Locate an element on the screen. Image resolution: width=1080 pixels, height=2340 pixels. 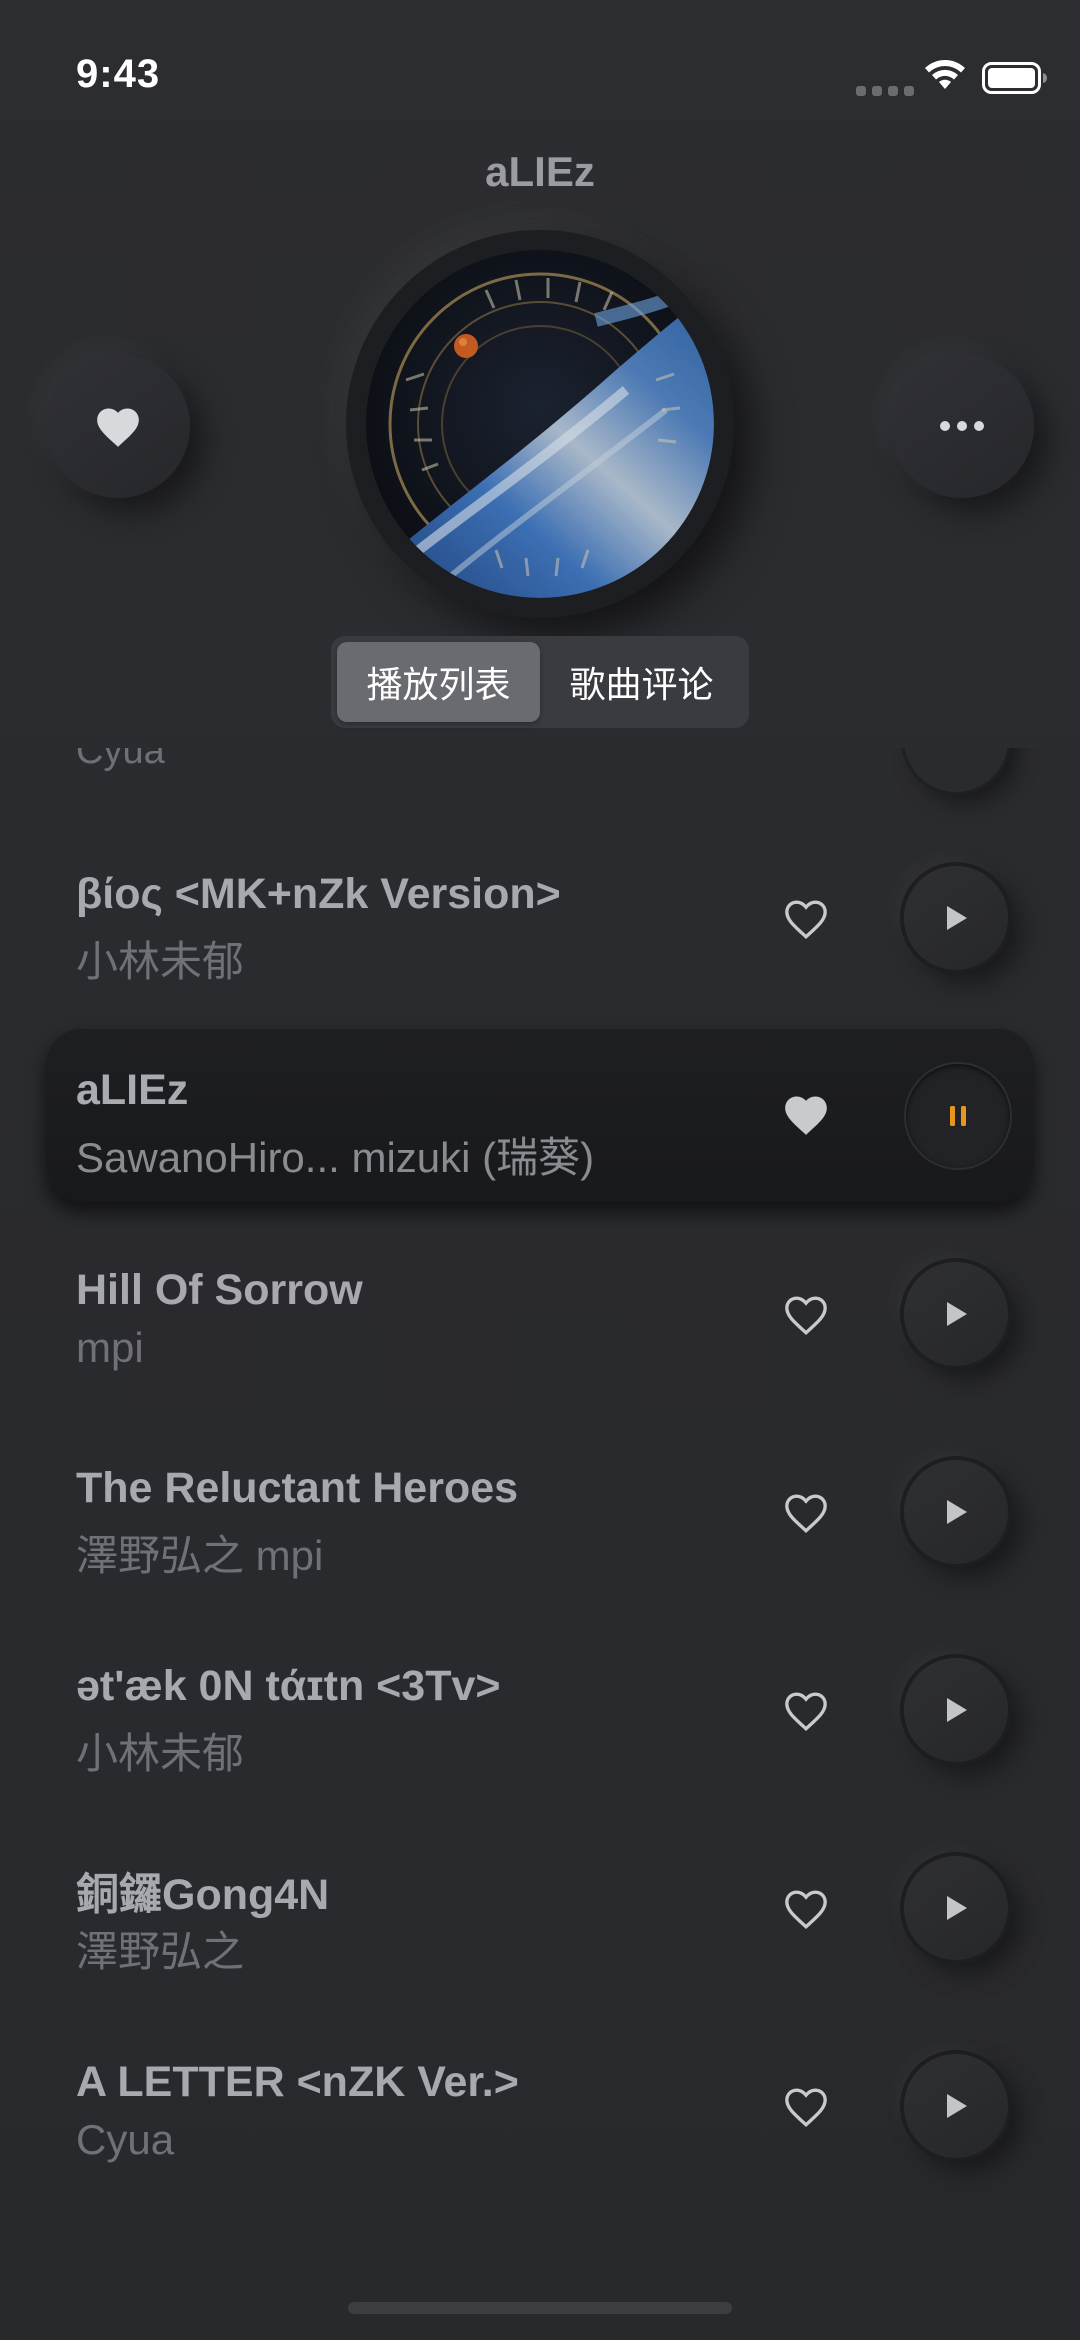
song-title: The Reluctant Heroes is located at coordinates (297, 1488).